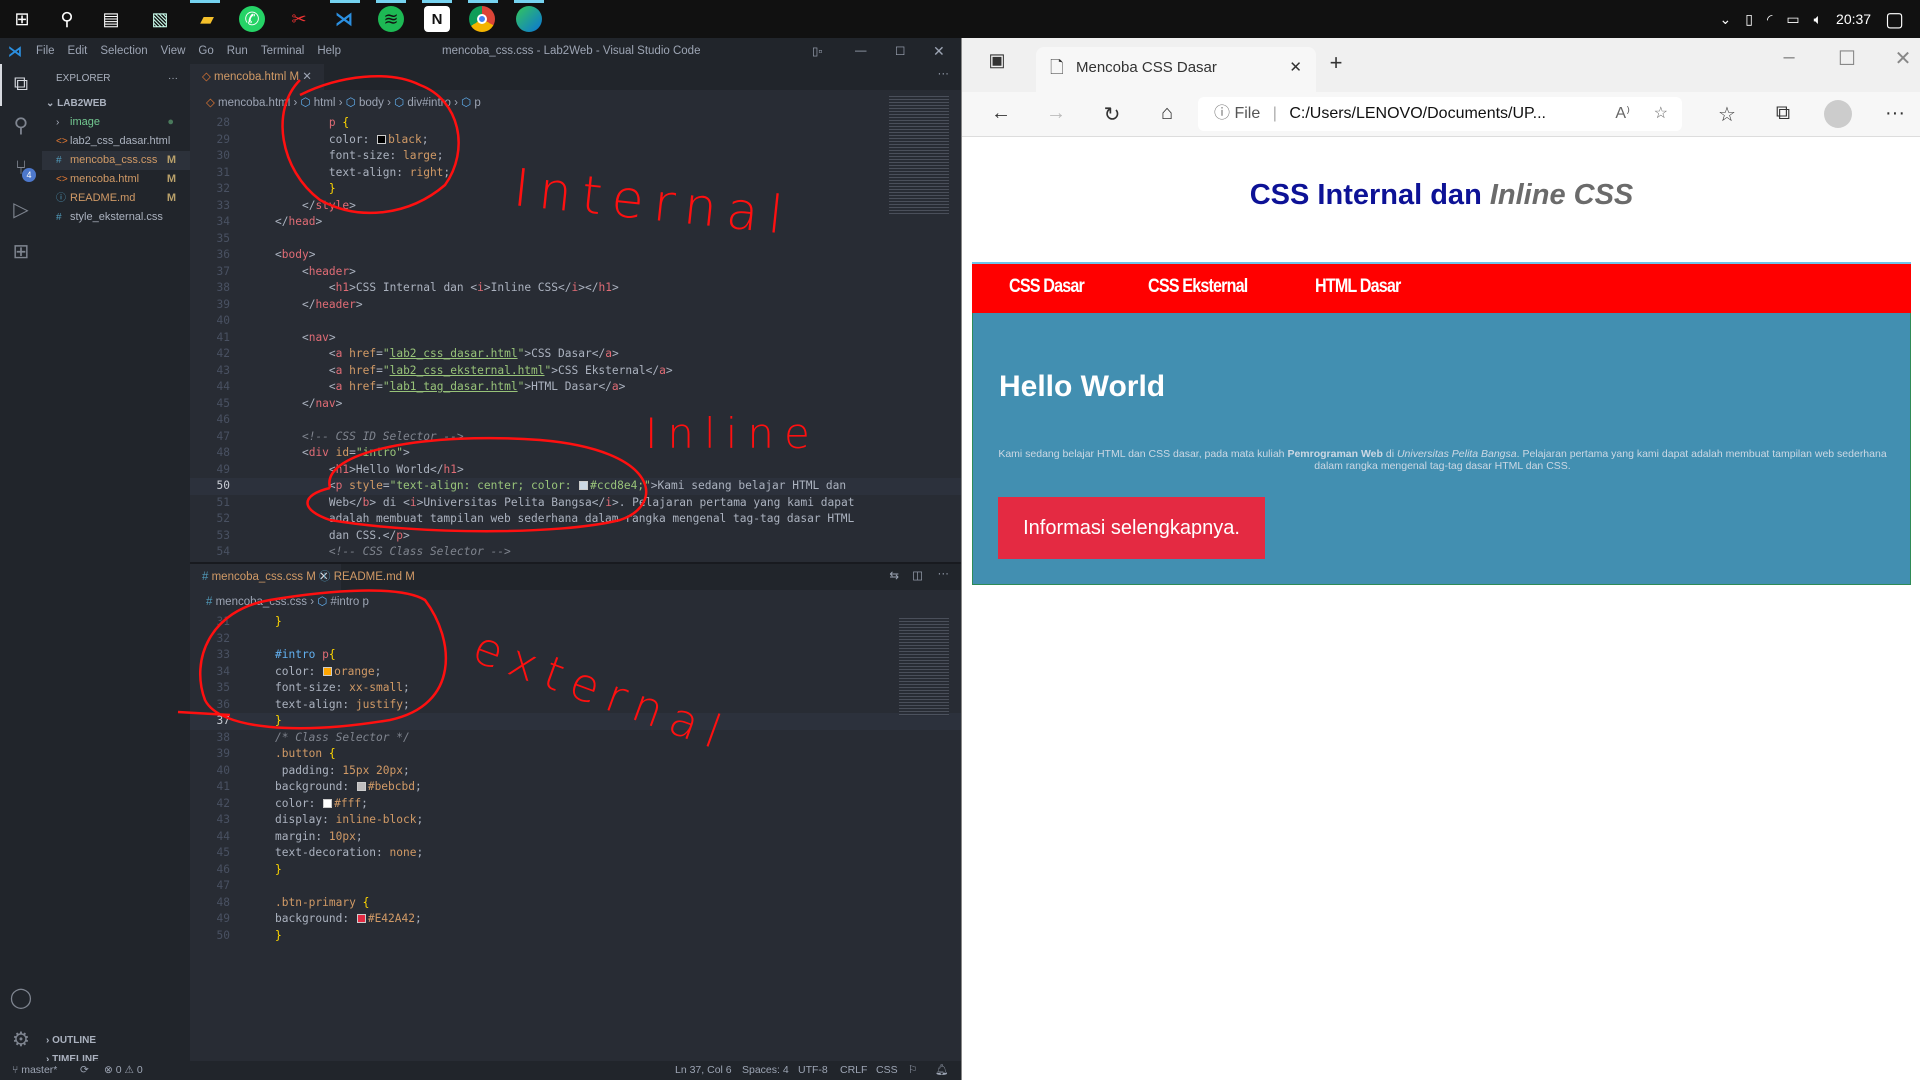 The image size is (1920, 1080). Describe the element at coordinates (45, 51) in the screenshot. I see `menu-file: File` at that location.